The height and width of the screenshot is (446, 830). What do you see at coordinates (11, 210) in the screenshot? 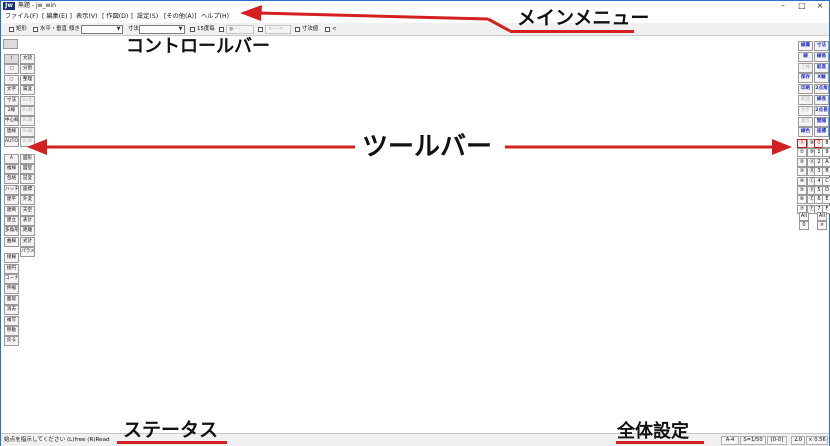
I see `left-tool-15: 建断` at bounding box center [11, 210].